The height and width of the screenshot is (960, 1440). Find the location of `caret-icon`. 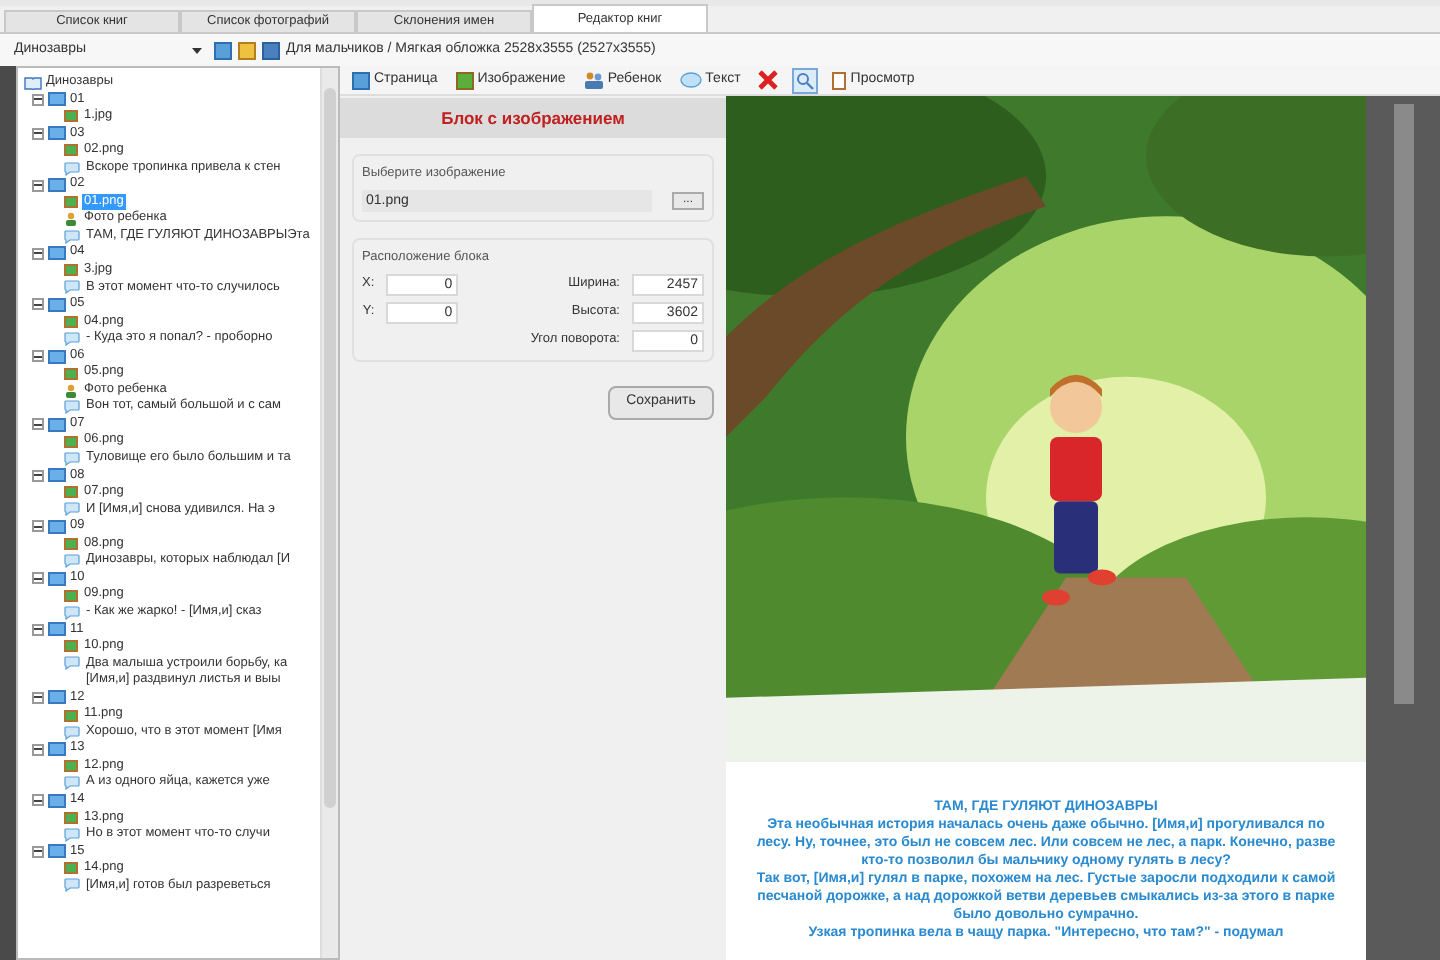

caret-icon is located at coordinates (197, 50).